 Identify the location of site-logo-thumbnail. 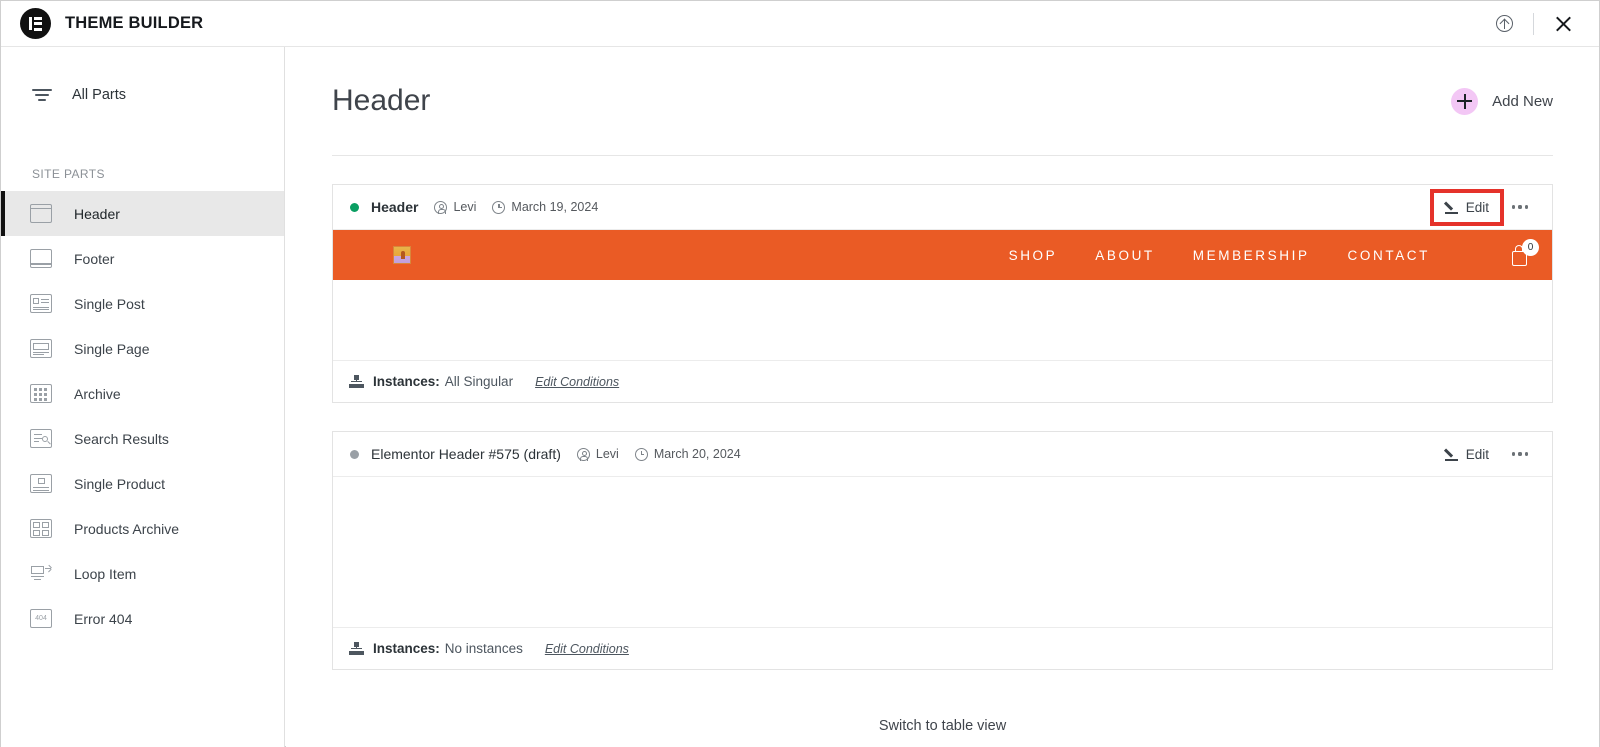
(402, 255).